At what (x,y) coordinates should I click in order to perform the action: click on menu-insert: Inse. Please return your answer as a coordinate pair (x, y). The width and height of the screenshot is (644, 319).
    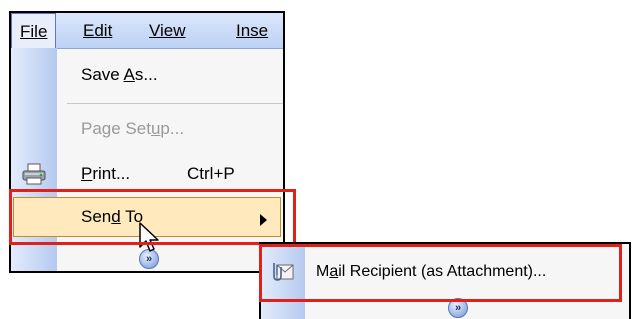
    Looking at the image, I should click on (252, 30).